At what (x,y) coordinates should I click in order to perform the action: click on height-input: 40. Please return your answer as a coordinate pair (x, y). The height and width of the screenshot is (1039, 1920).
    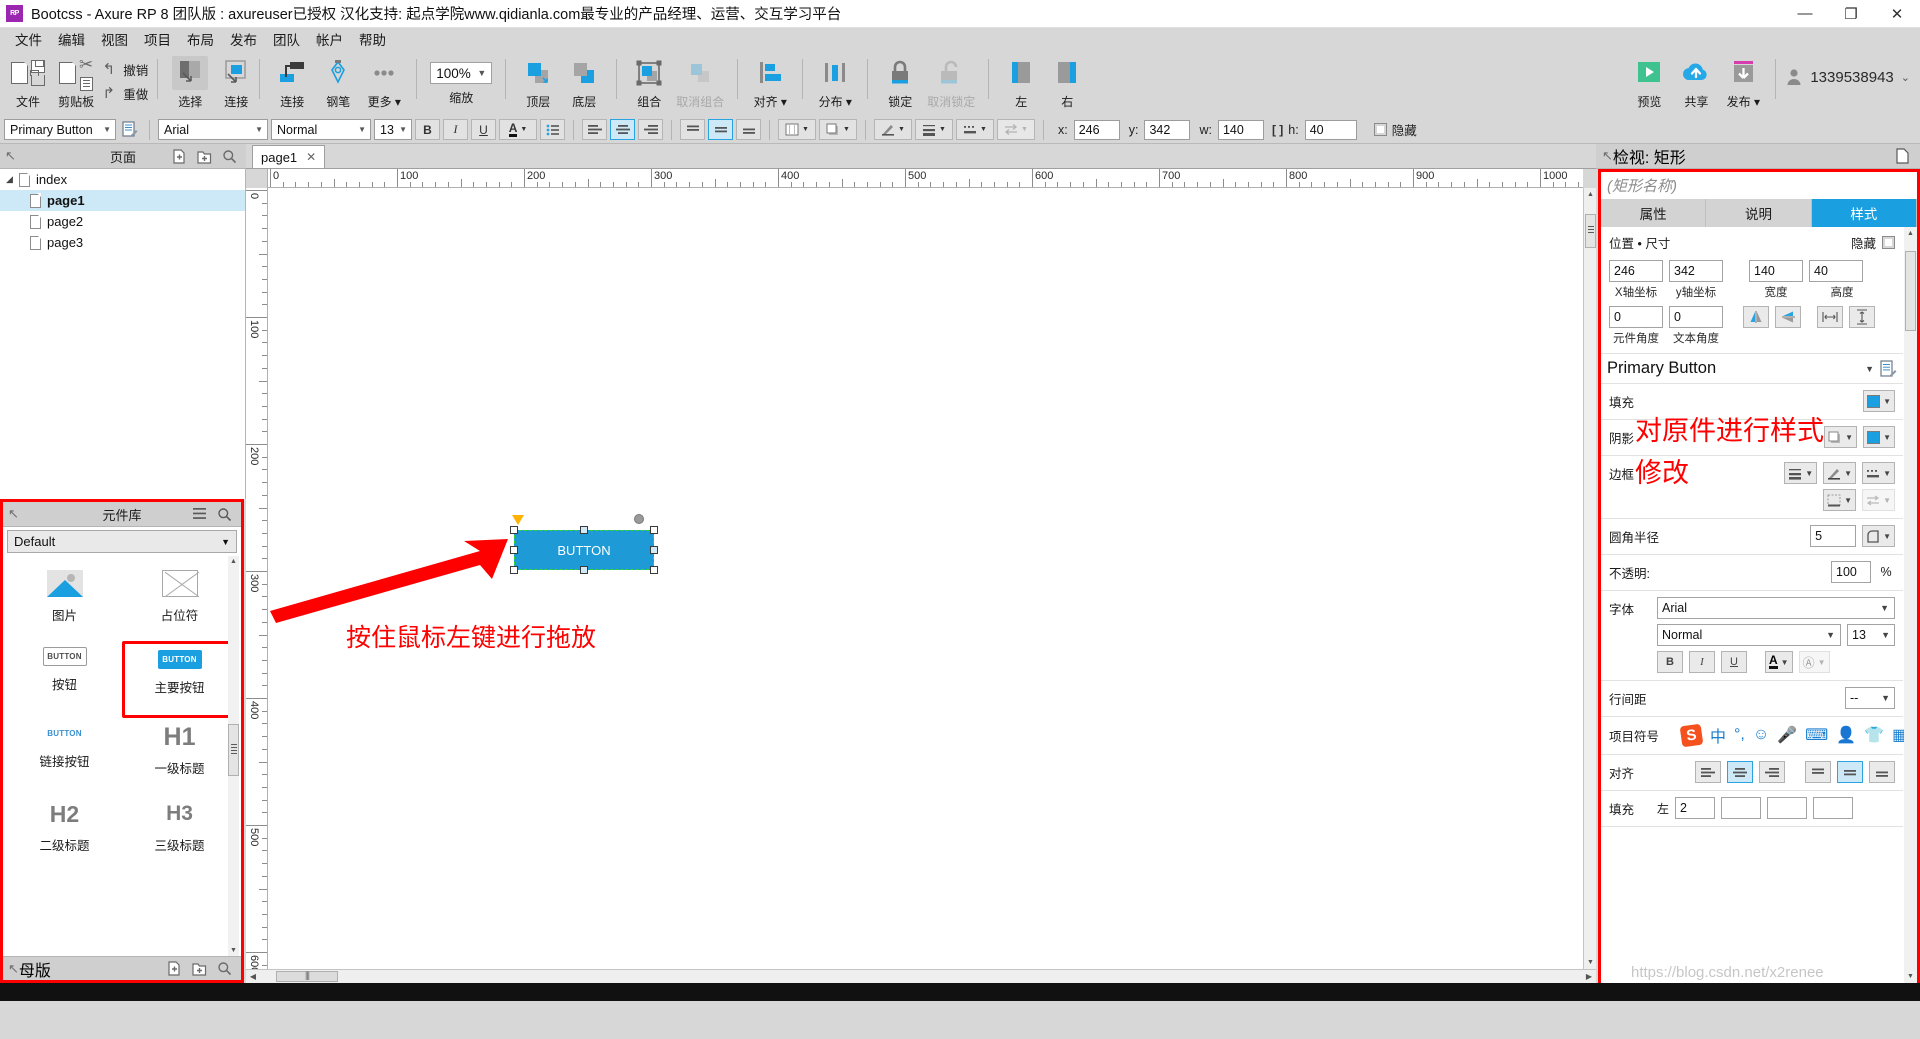
    Looking at the image, I should click on (1836, 271).